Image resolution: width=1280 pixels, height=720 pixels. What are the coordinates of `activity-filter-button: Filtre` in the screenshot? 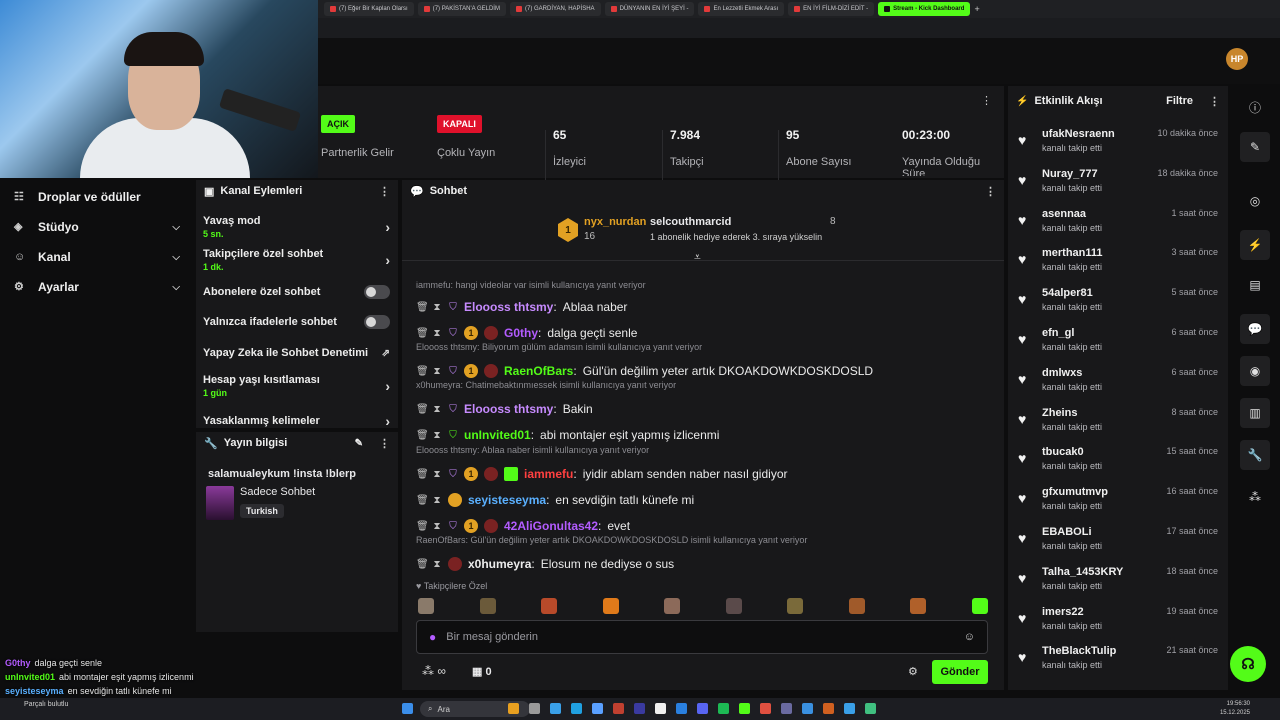 It's located at (1179, 101).